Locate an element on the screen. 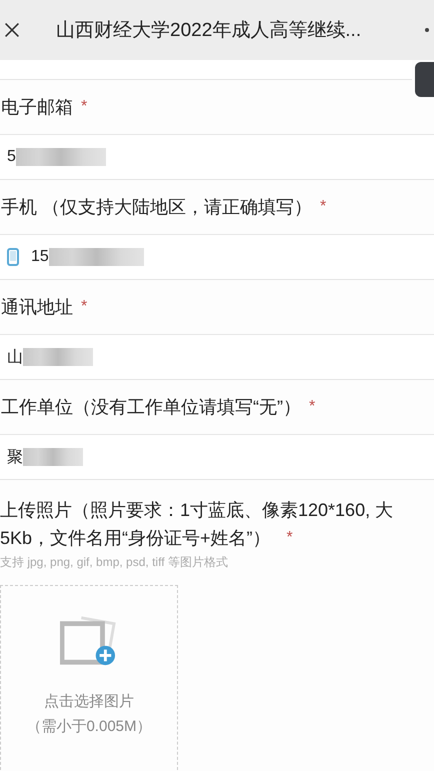  format-hint: 支持 jpg, png, gif, bmp, psd, tiff 等图片格式 is located at coordinates (114, 562).